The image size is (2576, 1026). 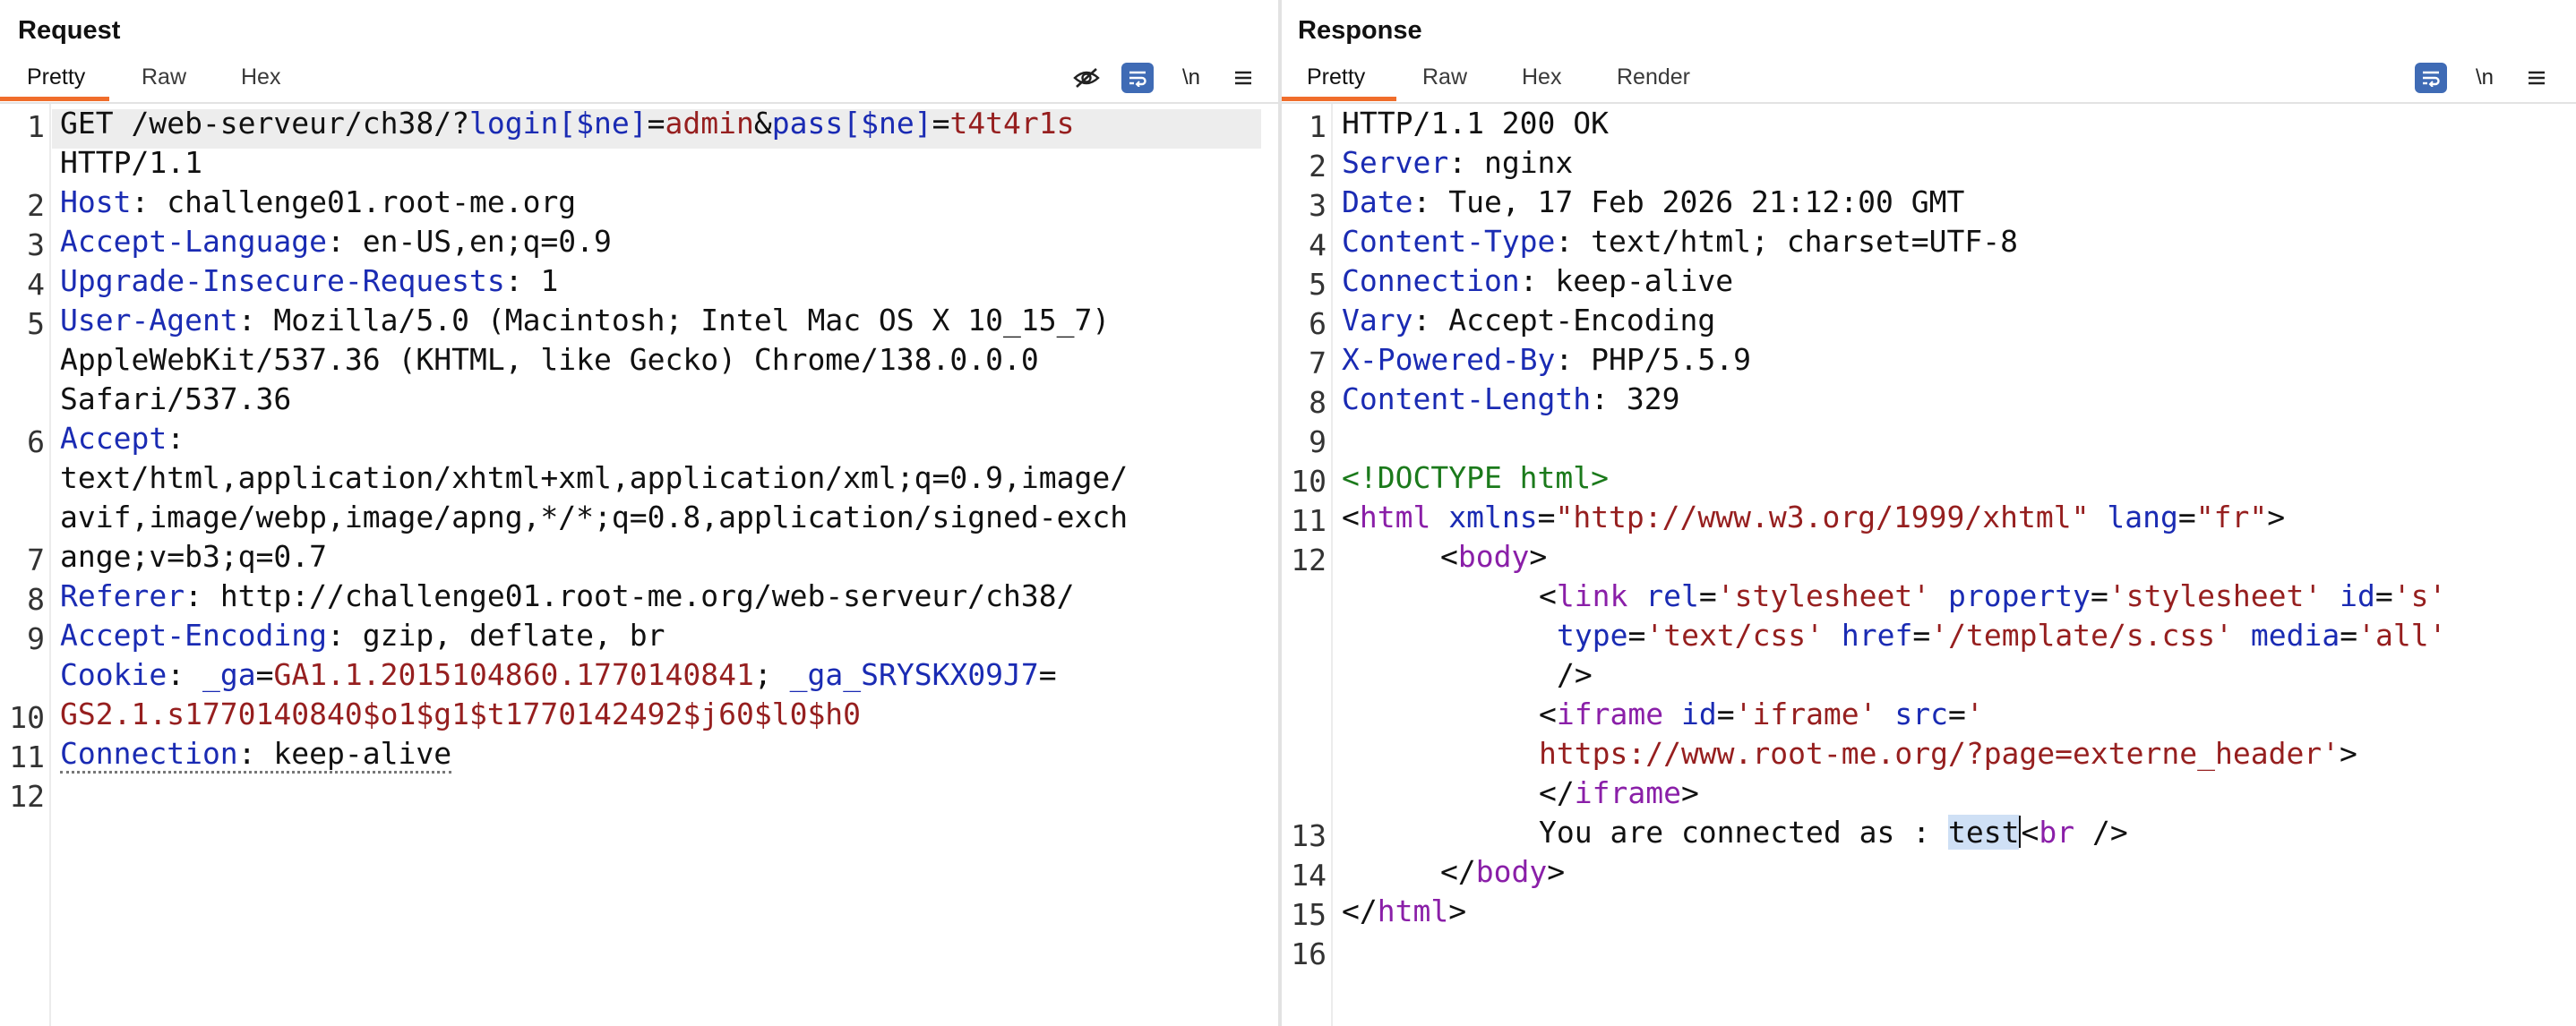 I want to click on response-line: />, so click(x=1575, y=674).